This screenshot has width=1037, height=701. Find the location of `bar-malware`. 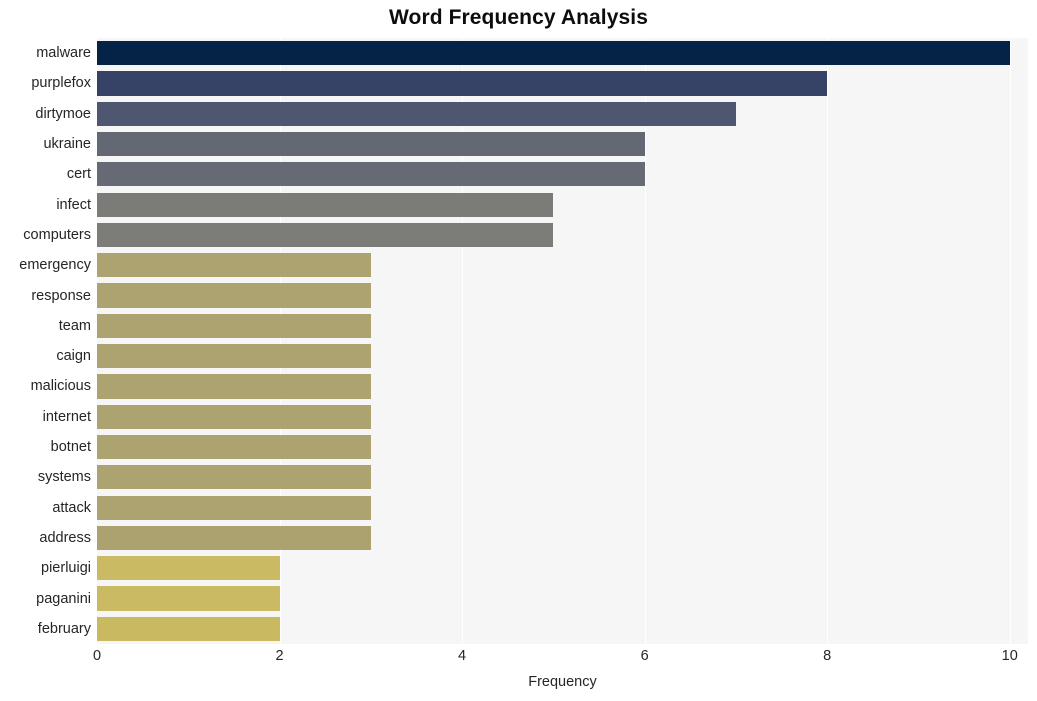

bar-malware is located at coordinates (553, 53).